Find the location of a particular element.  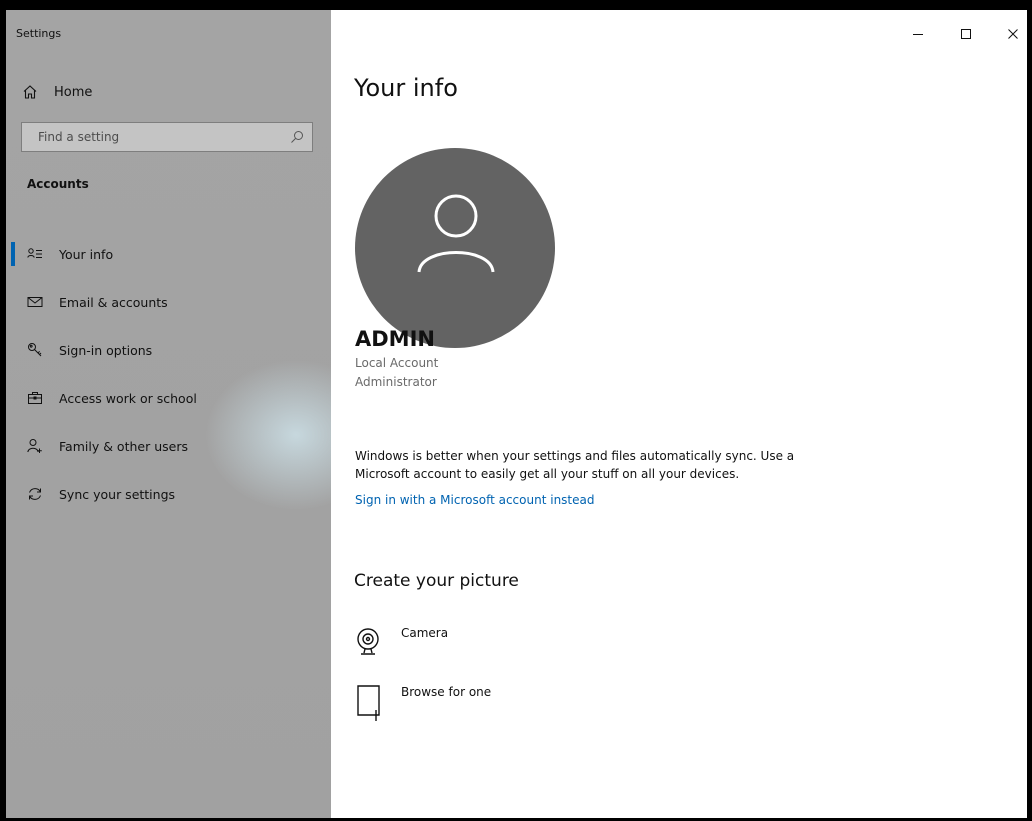

key-icon is located at coordinates (35, 350).